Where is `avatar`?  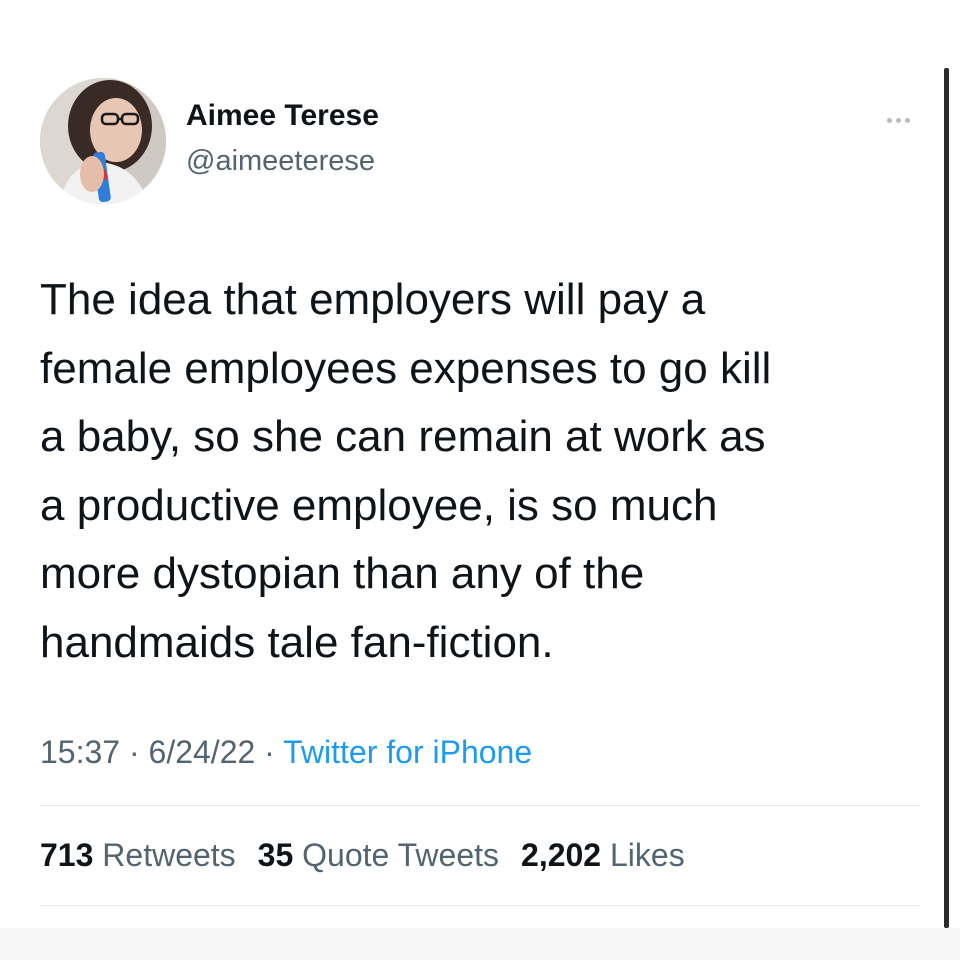
avatar is located at coordinates (103, 141).